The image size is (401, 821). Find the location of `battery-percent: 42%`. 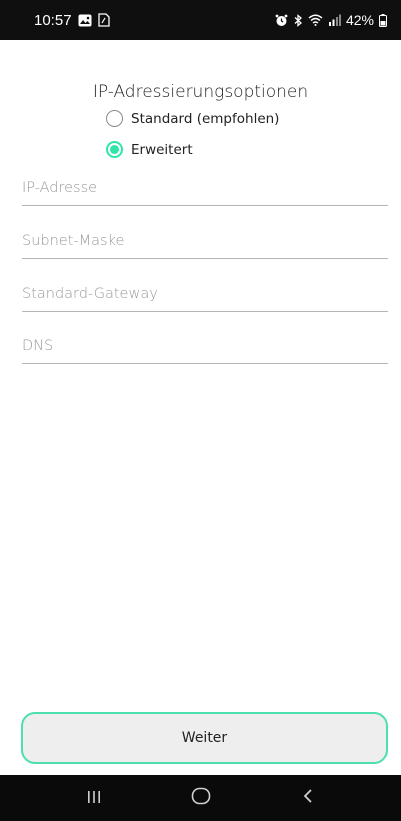

battery-percent: 42% is located at coordinates (359, 20).